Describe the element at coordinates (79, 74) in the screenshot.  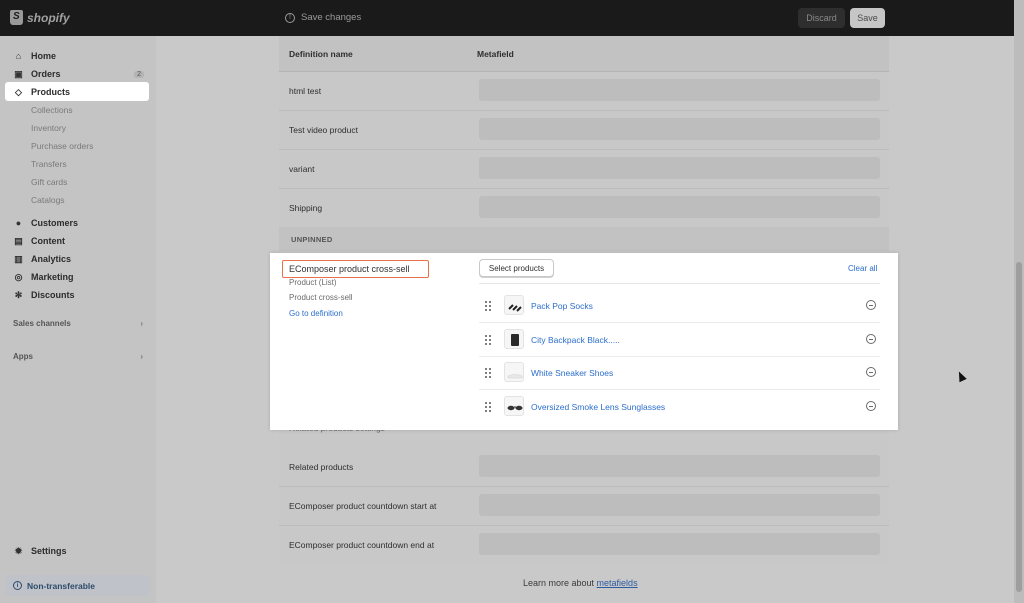
I see `nav-orders: ▣ Orders 2` at that location.